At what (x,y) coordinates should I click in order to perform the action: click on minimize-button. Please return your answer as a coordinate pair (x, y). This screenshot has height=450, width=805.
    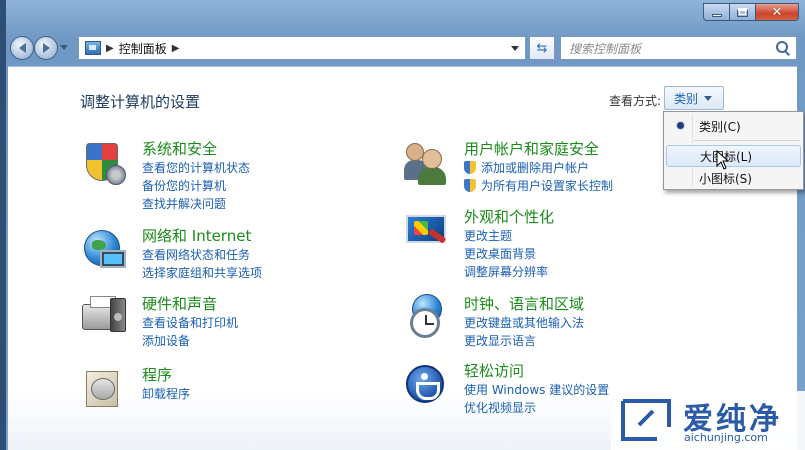
    Looking at the image, I should click on (716, 12).